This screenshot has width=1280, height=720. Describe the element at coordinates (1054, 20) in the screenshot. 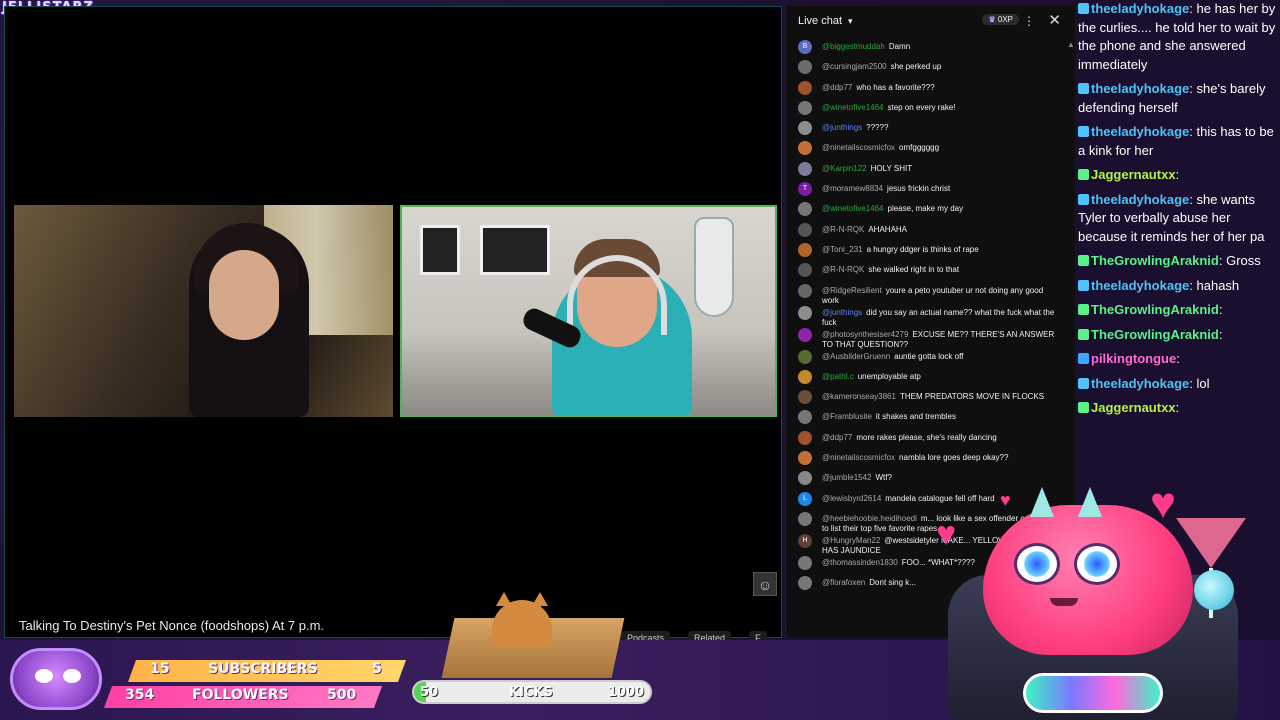

I see `close-icon: ✕` at that location.